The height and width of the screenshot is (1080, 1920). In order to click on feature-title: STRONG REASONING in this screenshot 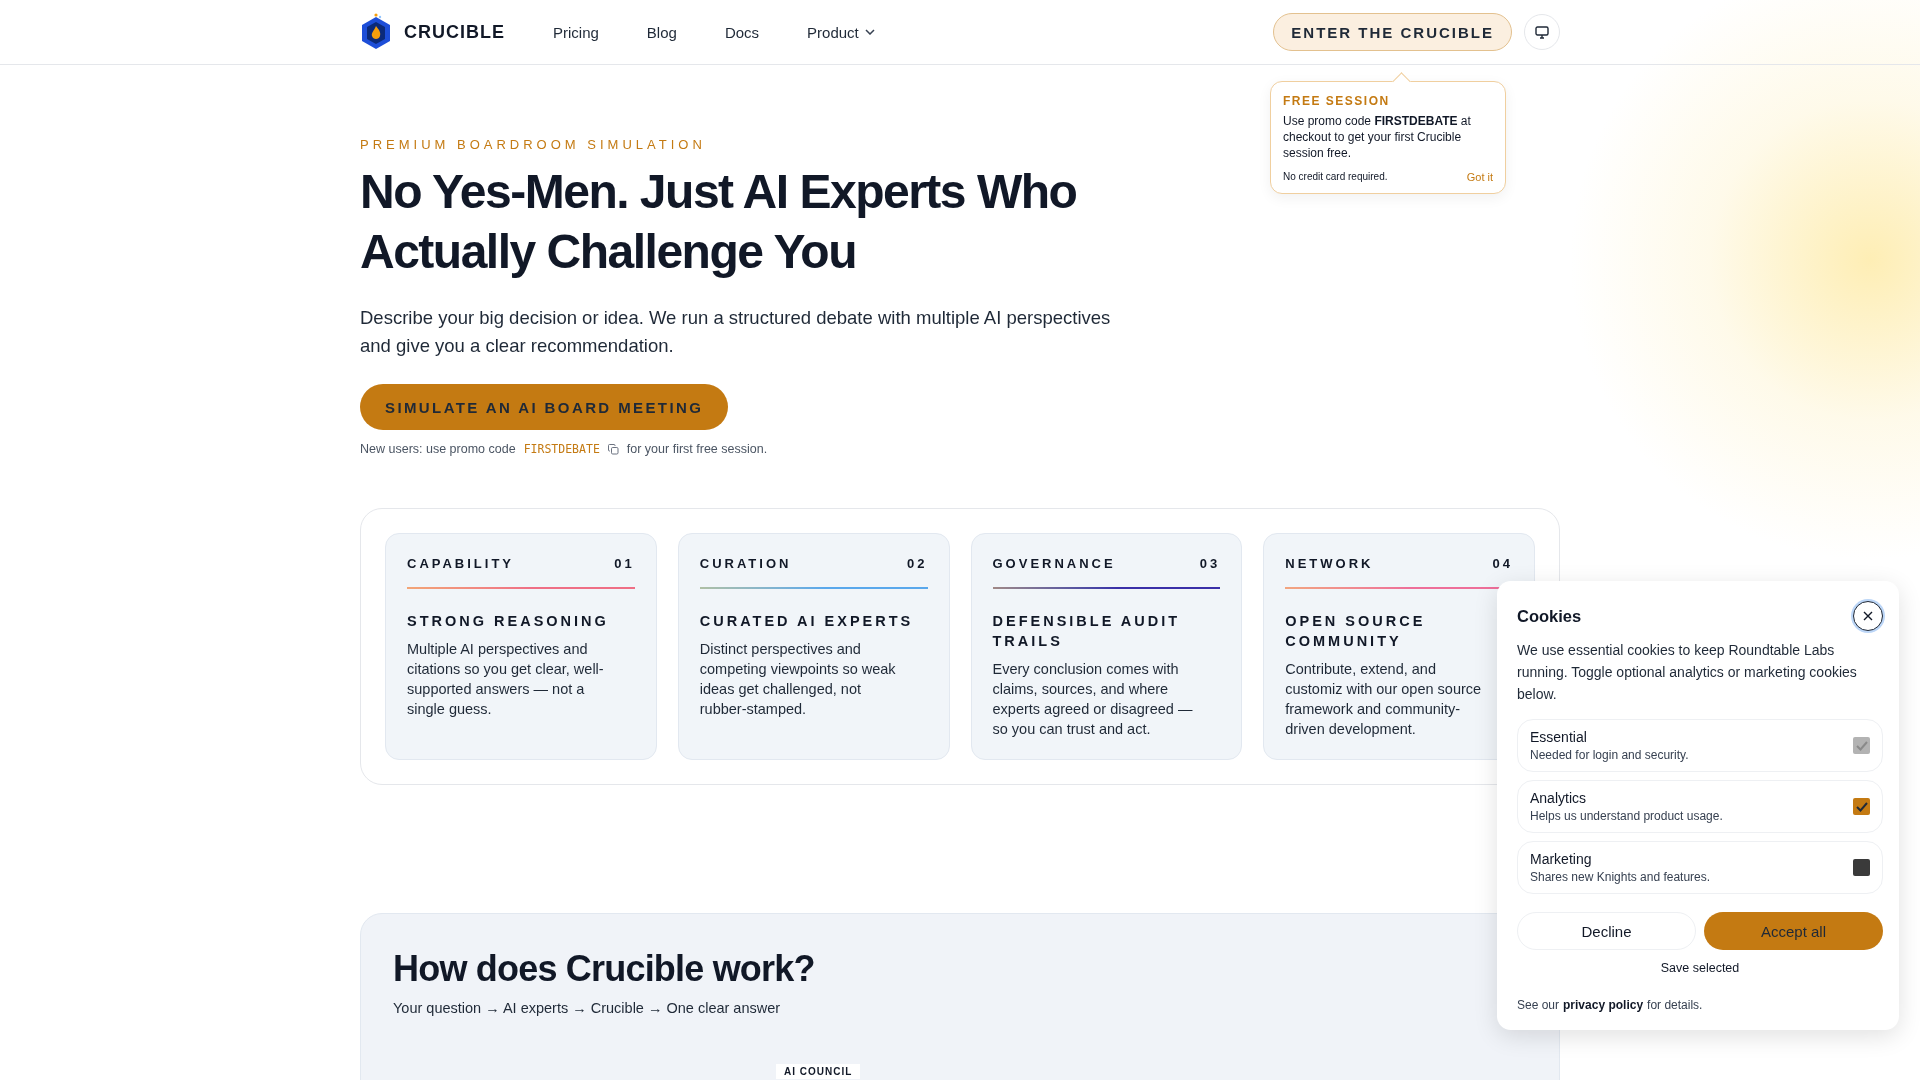, I will do `click(508, 621)`.